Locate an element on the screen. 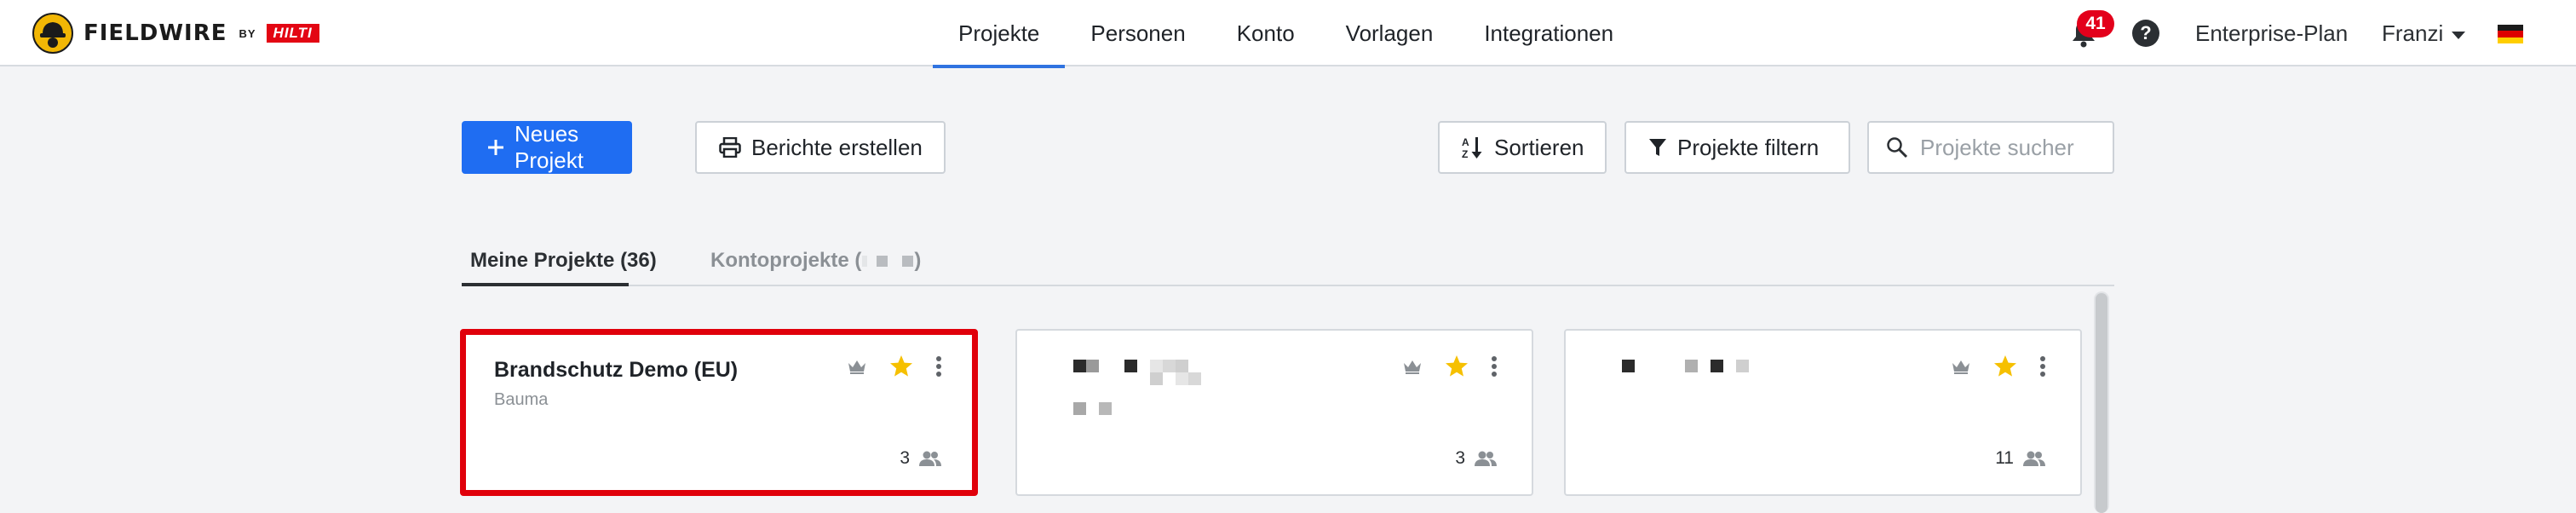 The height and width of the screenshot is (513, 2576). filter-projects-label: Projekte filtern is located at coordinates (1749, 147).